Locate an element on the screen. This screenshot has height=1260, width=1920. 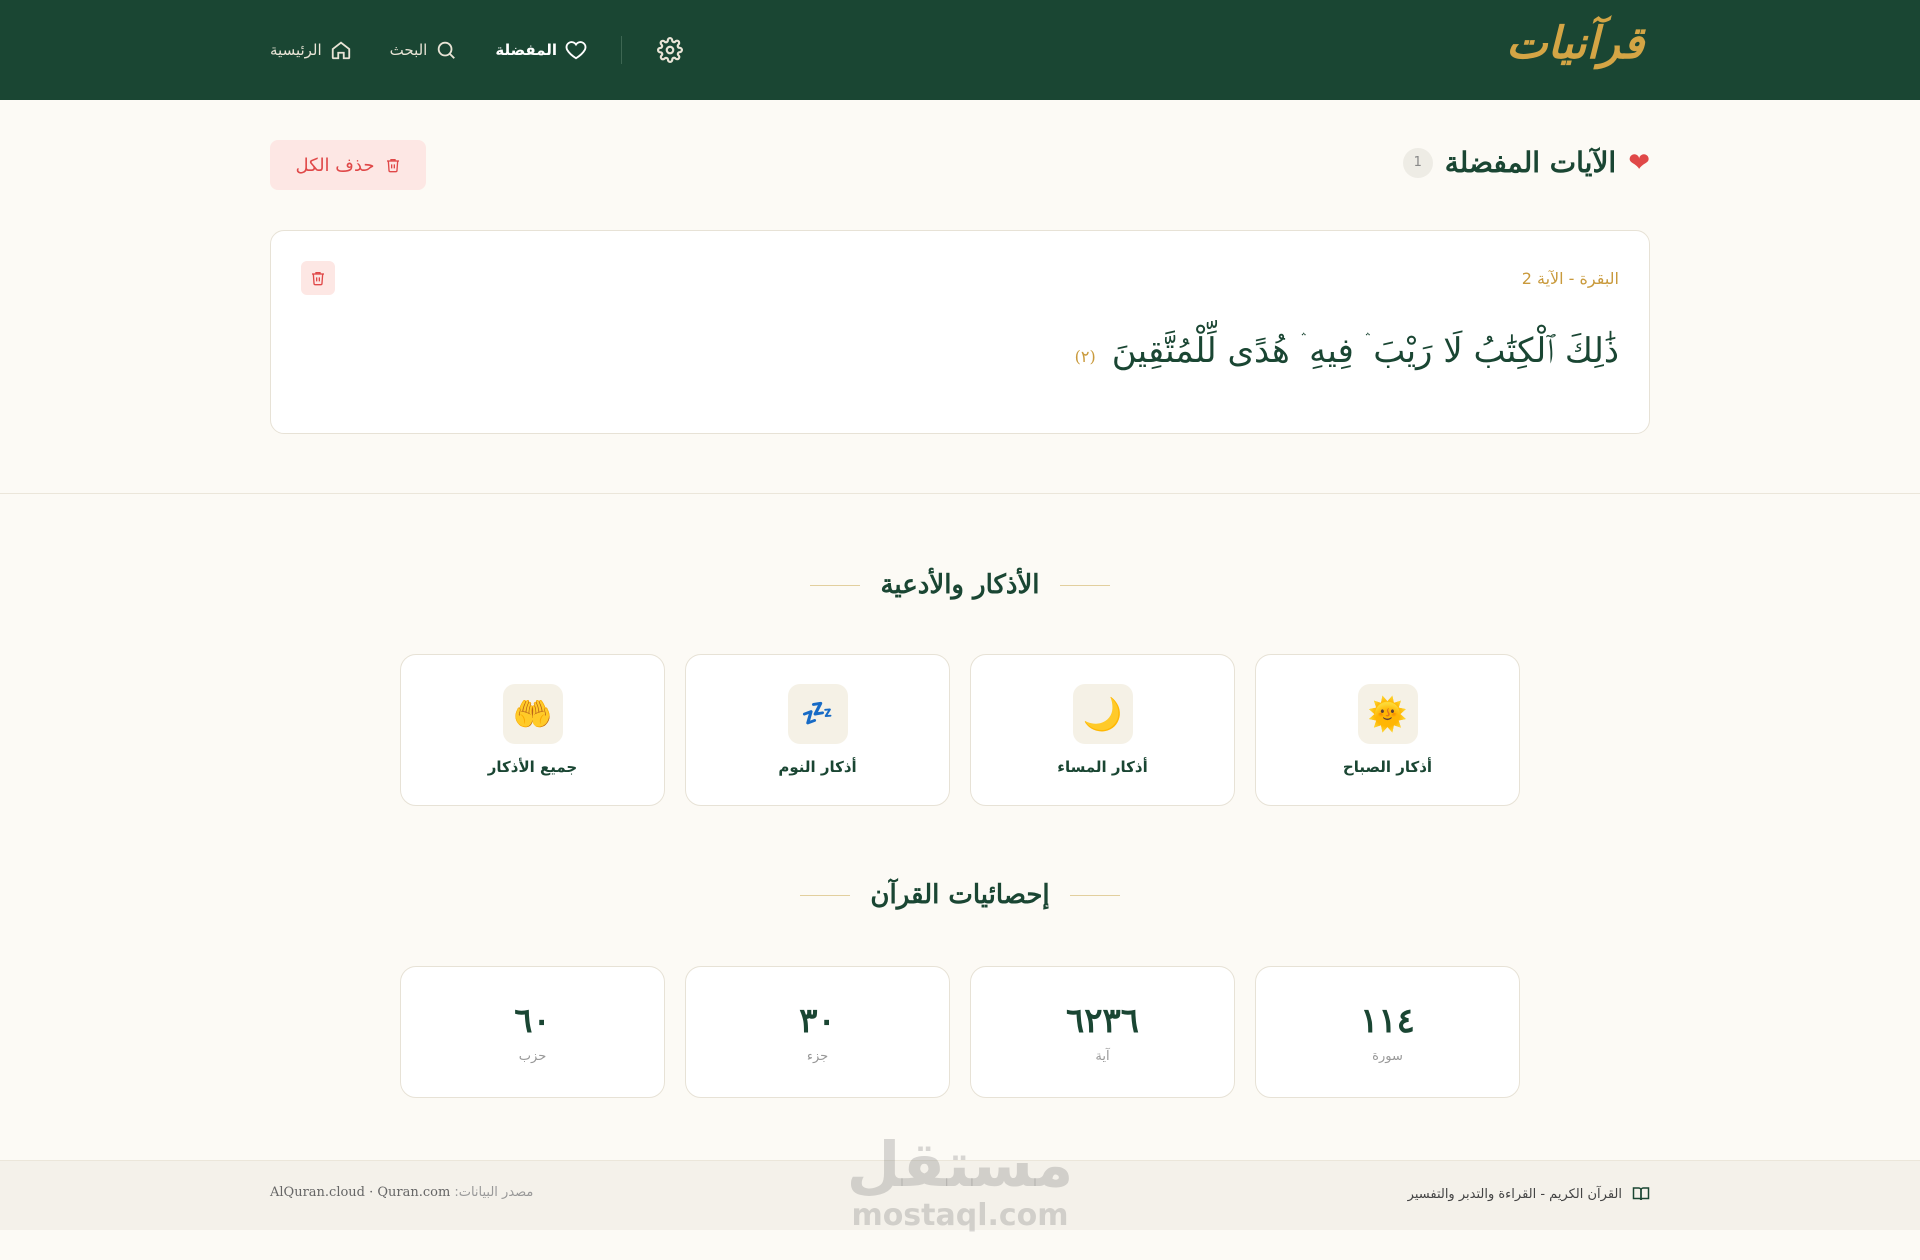
adhkar-card-all: 🤲 جميع الأذكار is located at coordinates (532, 730).